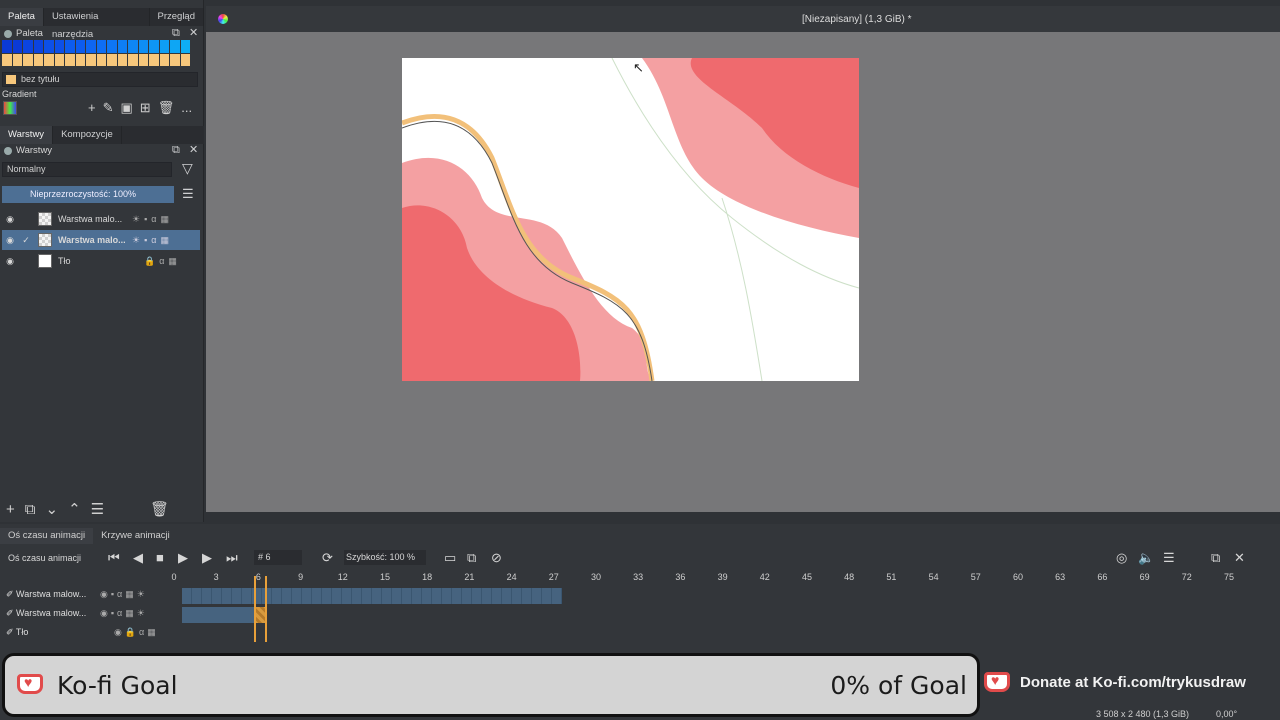  I want to click on close-icon: ✕, so click(193, 33).